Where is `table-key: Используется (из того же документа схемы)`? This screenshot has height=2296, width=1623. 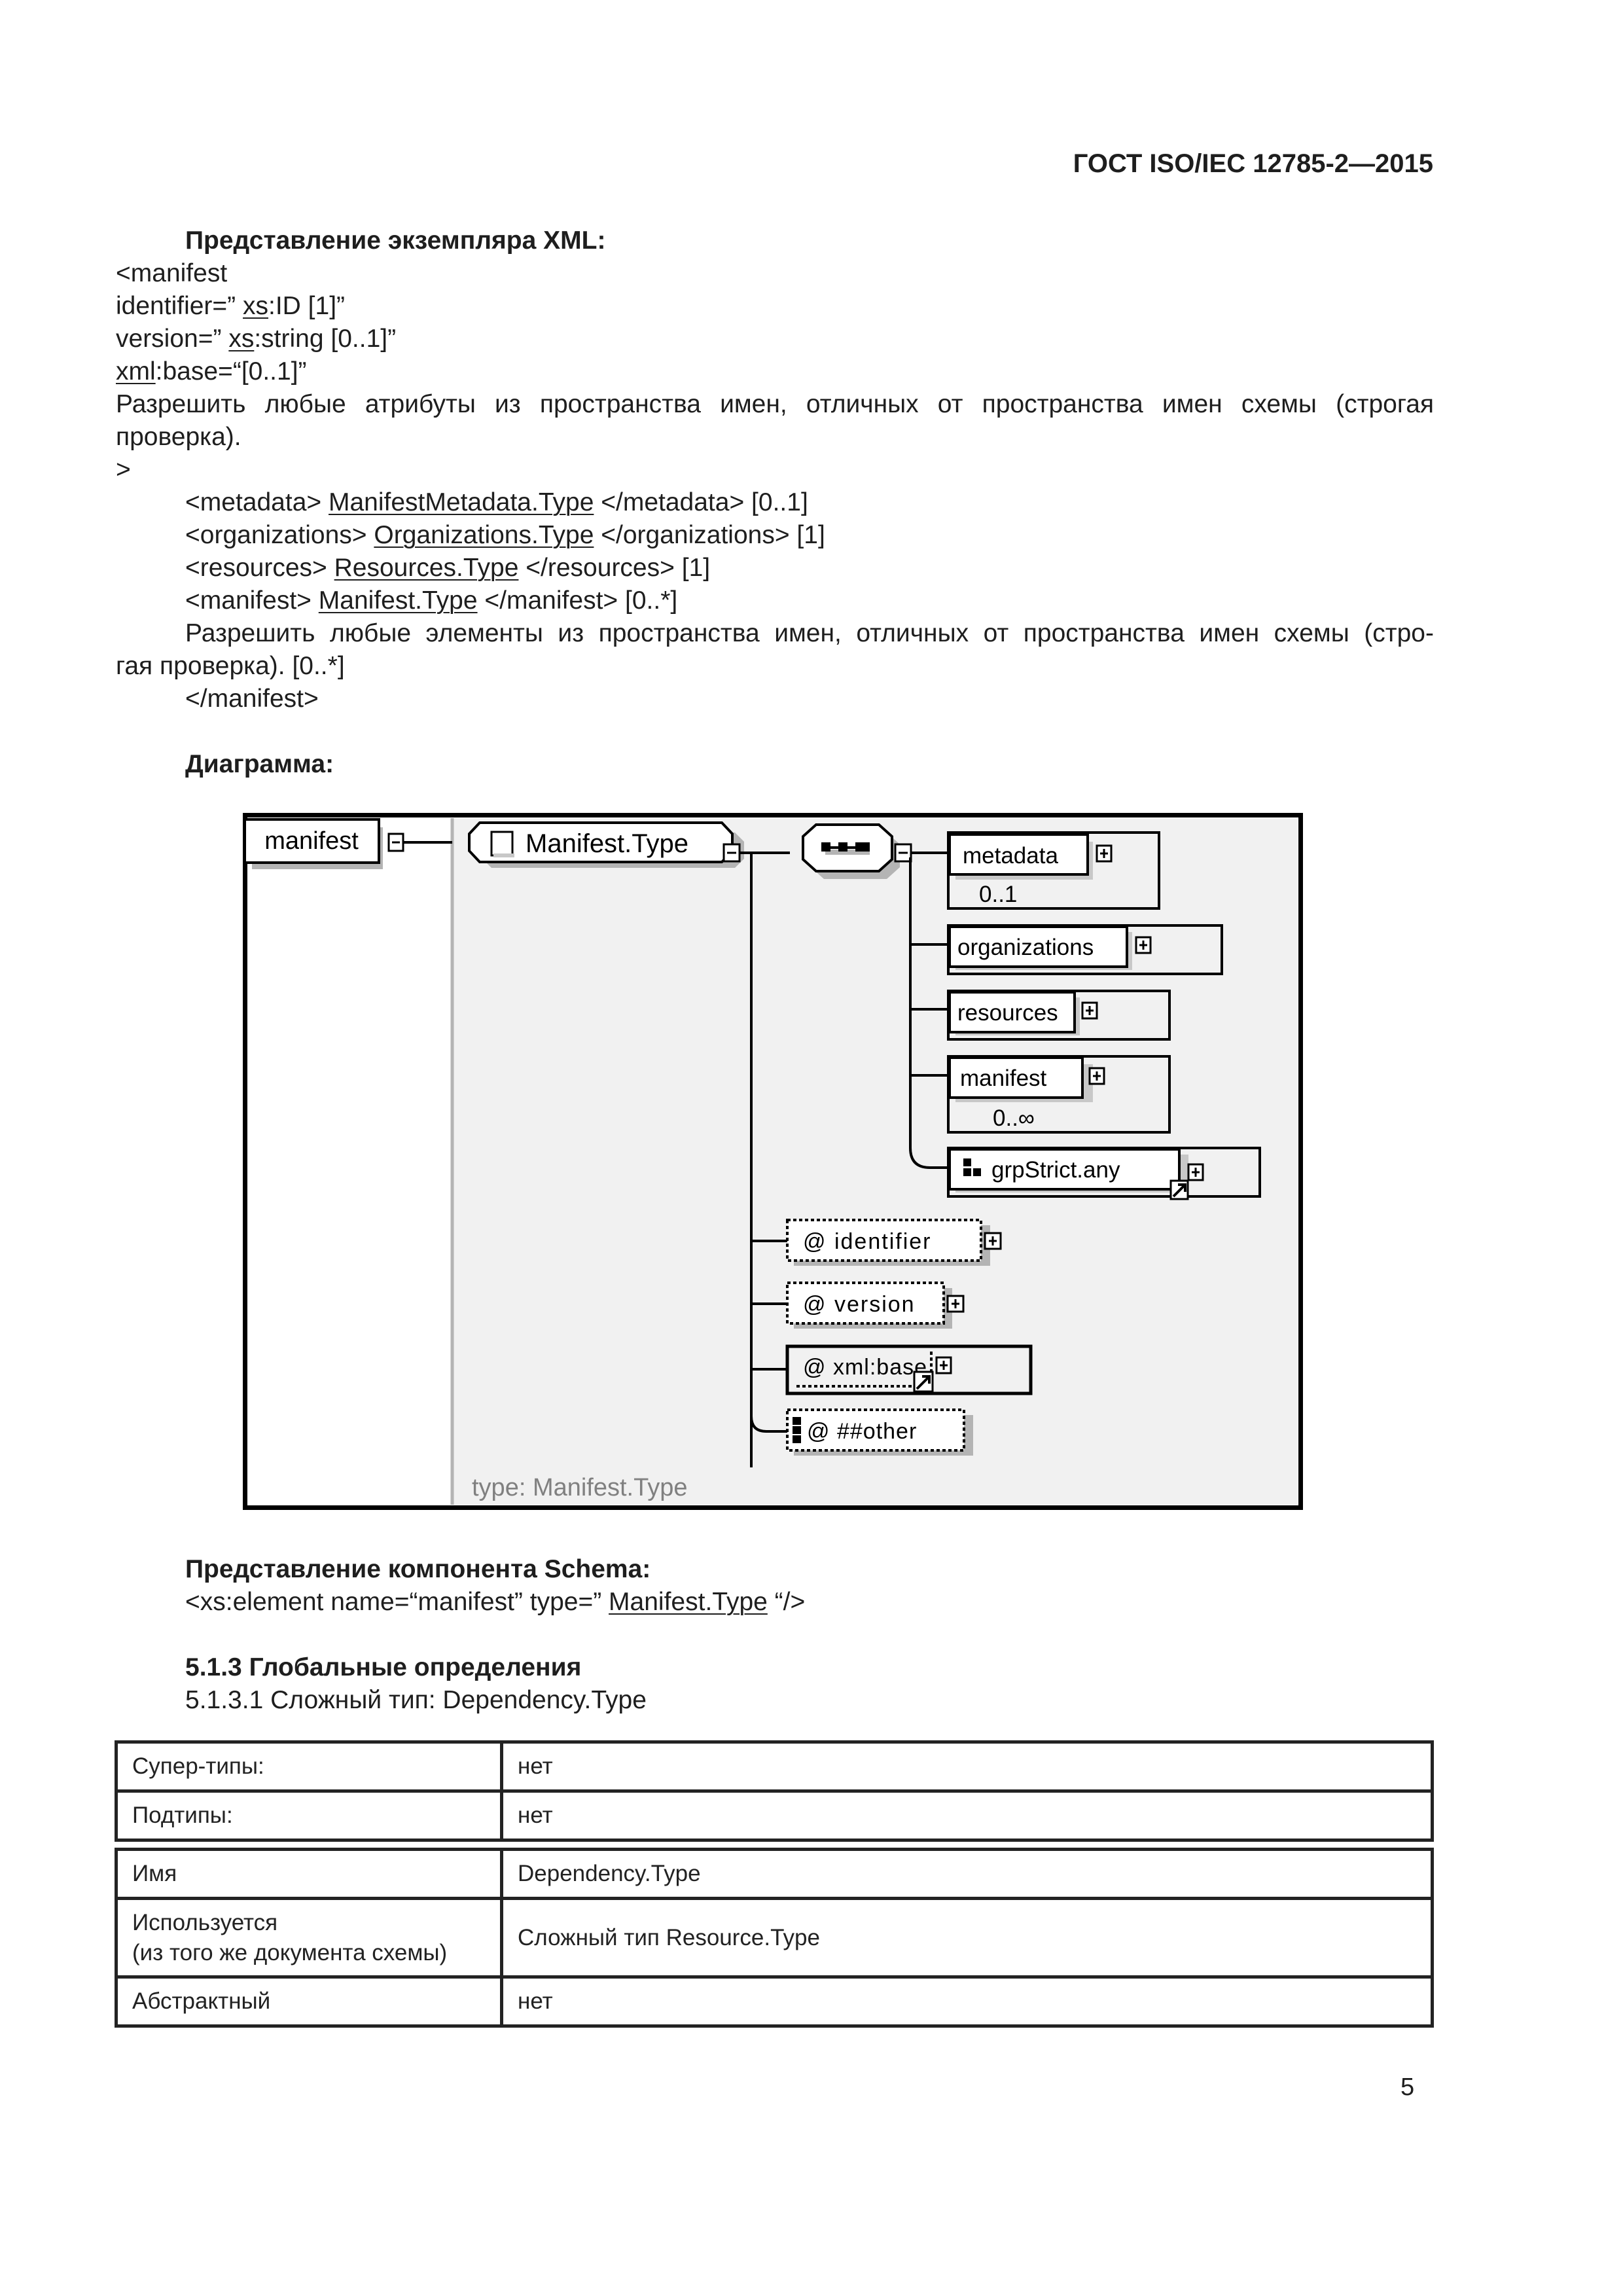
table-key: Используется (из того же документа схемы) is located at coordinates (309, 1938).